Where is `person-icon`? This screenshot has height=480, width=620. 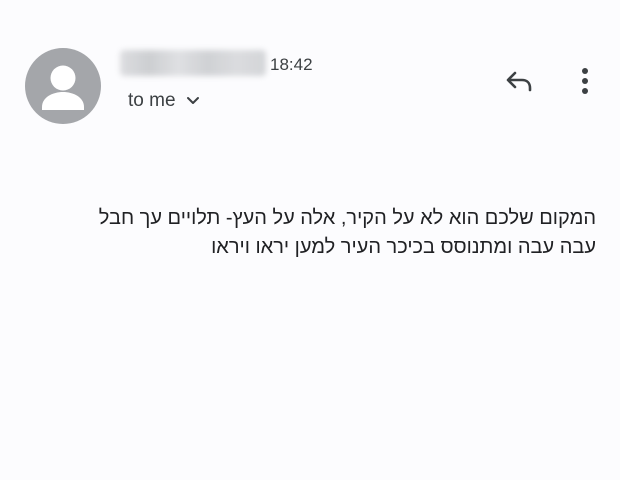 person-icon is located at coordinates (63, 87).